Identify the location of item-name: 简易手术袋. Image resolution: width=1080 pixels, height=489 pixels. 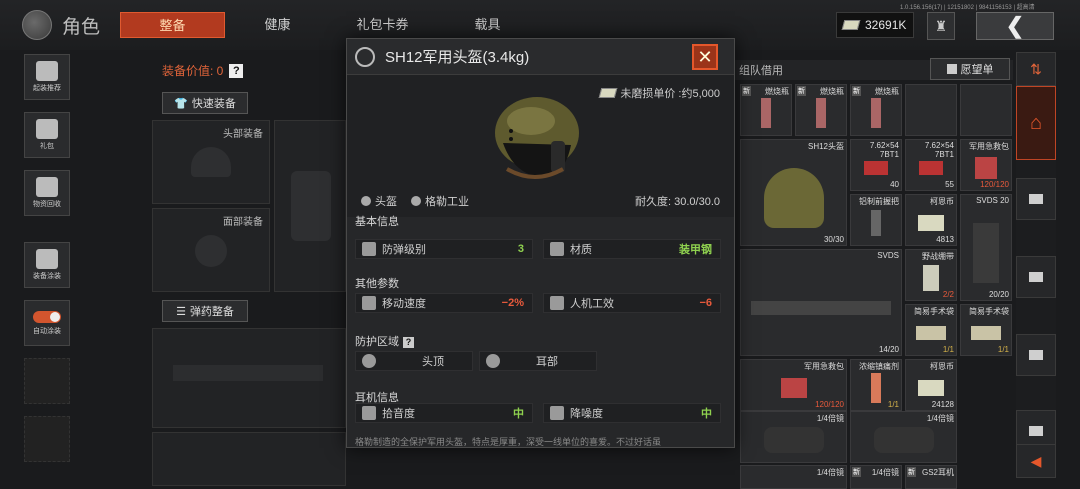
(989, 311).